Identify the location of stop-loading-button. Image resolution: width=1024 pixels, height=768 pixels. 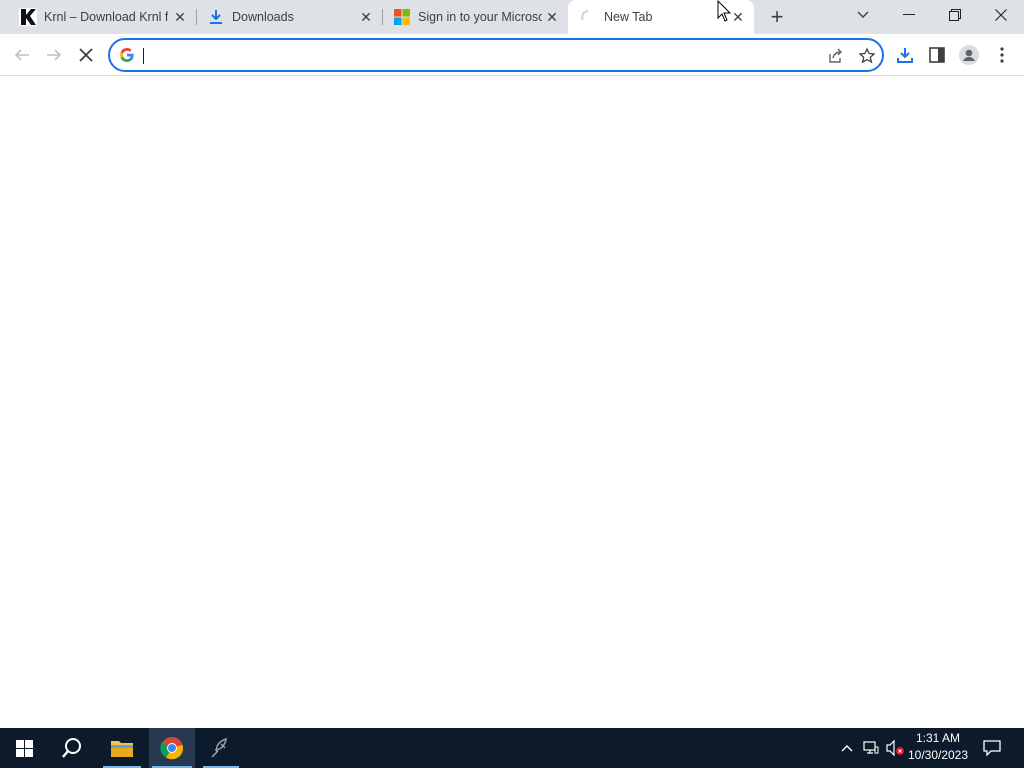
(86, 55).